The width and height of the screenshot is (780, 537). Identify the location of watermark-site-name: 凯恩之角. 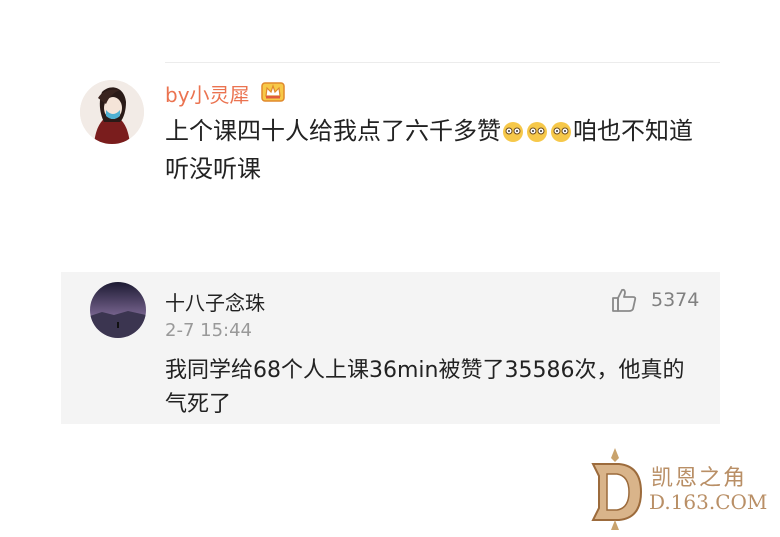
(699, 478).